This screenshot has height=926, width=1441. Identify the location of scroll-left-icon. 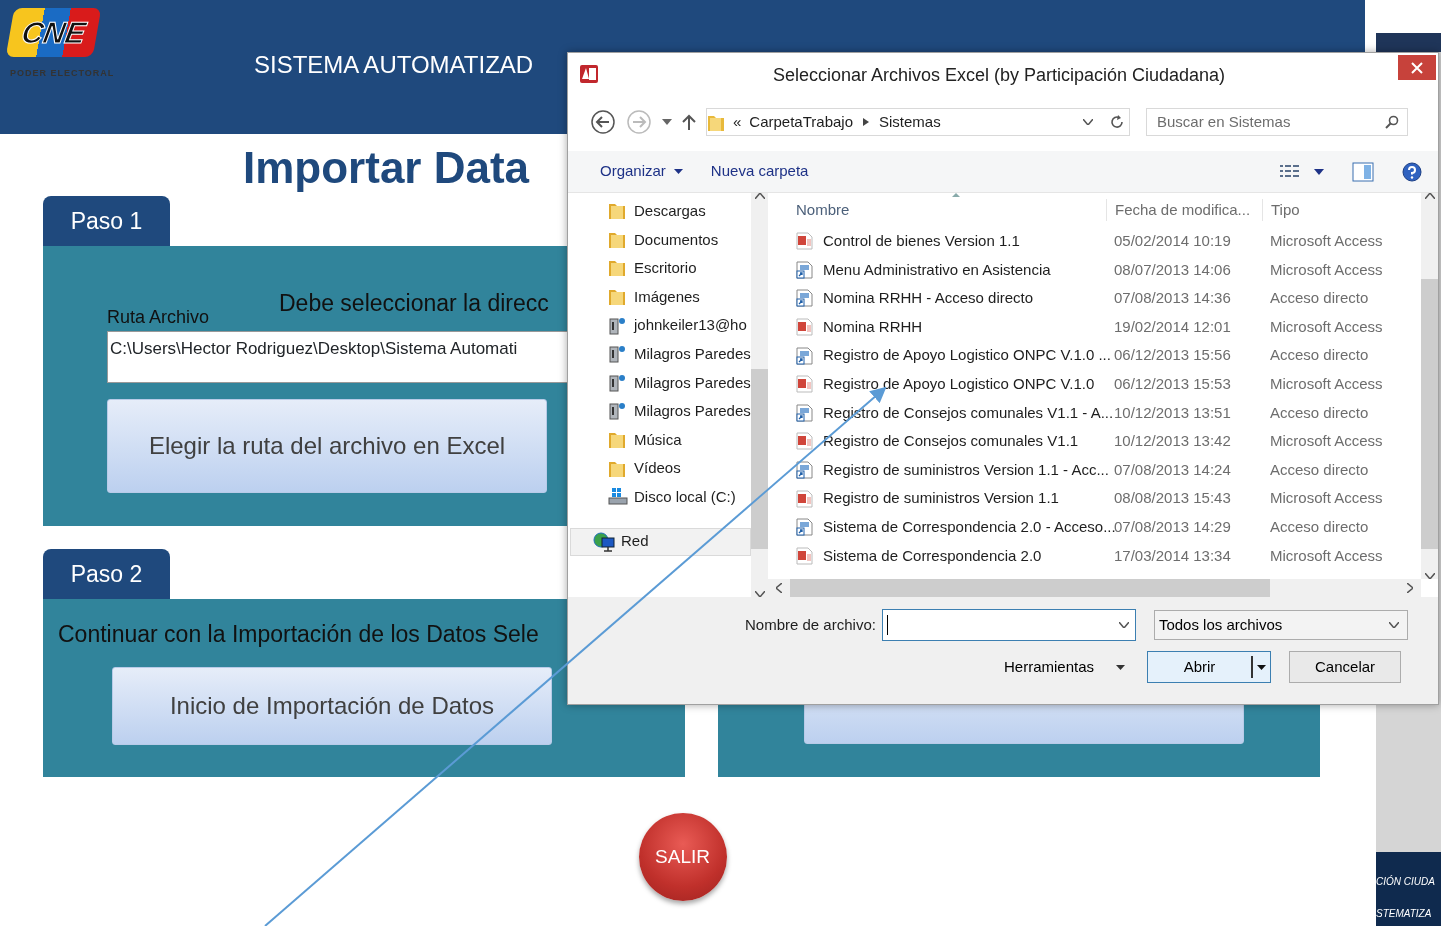
(779, 588).